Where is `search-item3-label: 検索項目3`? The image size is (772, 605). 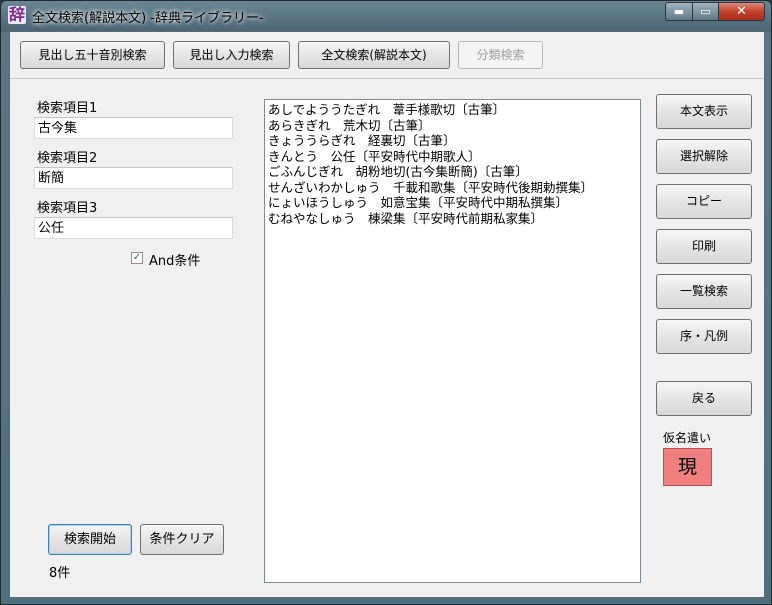
search-item3-label: 検索項目3 is located at coordinates (67, 208).